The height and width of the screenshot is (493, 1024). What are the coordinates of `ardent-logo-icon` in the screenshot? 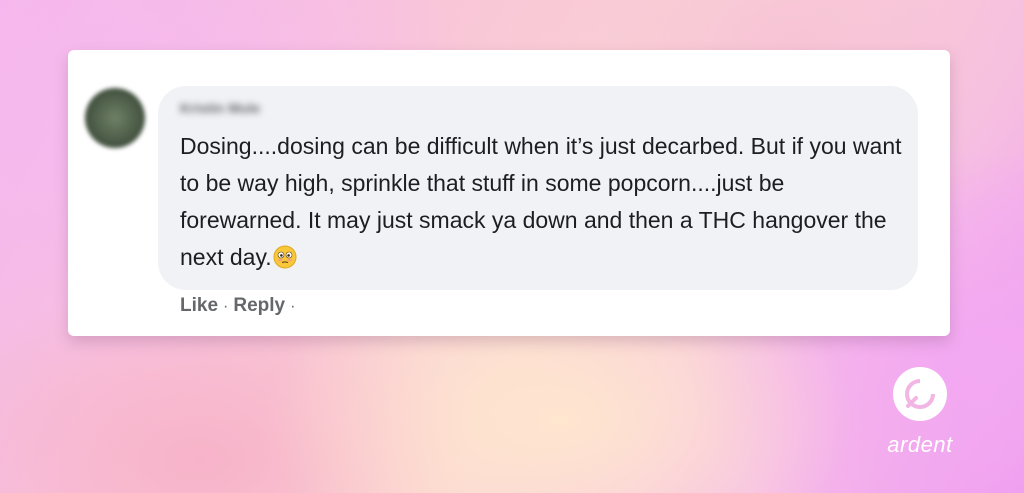 It's located at (920, 394).